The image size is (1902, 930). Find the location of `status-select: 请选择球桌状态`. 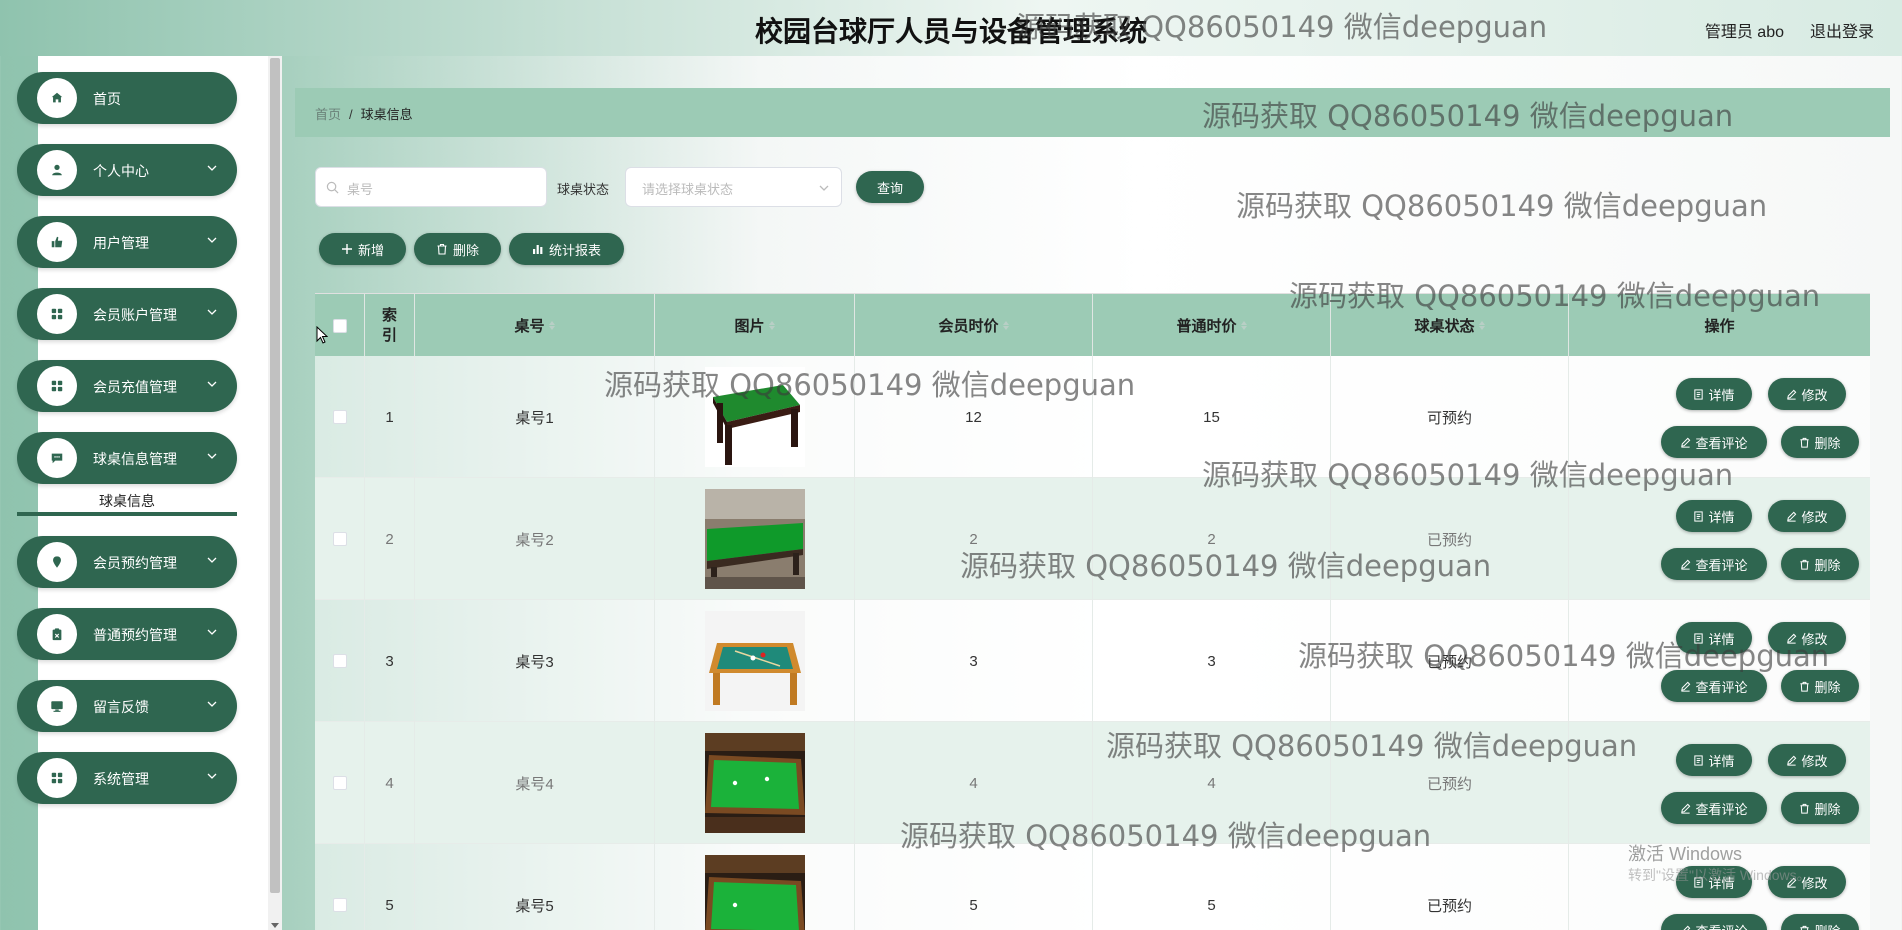

status-select: 请选择球桌状态 is located at coordinates (733, 187).